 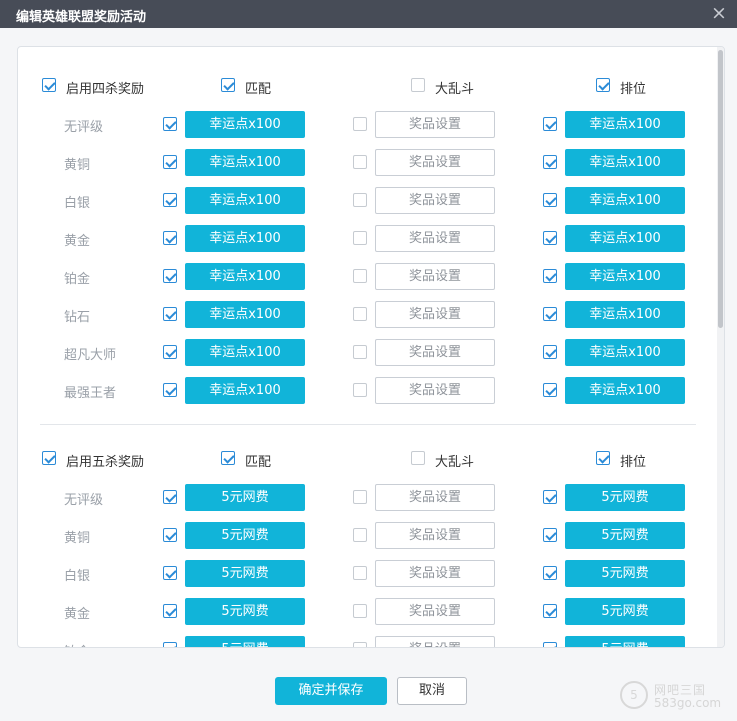 What do you see at coordinates (432, 691) in the screenshot?
I see `cancel-button: 取消` at bounding box center [432, 691].